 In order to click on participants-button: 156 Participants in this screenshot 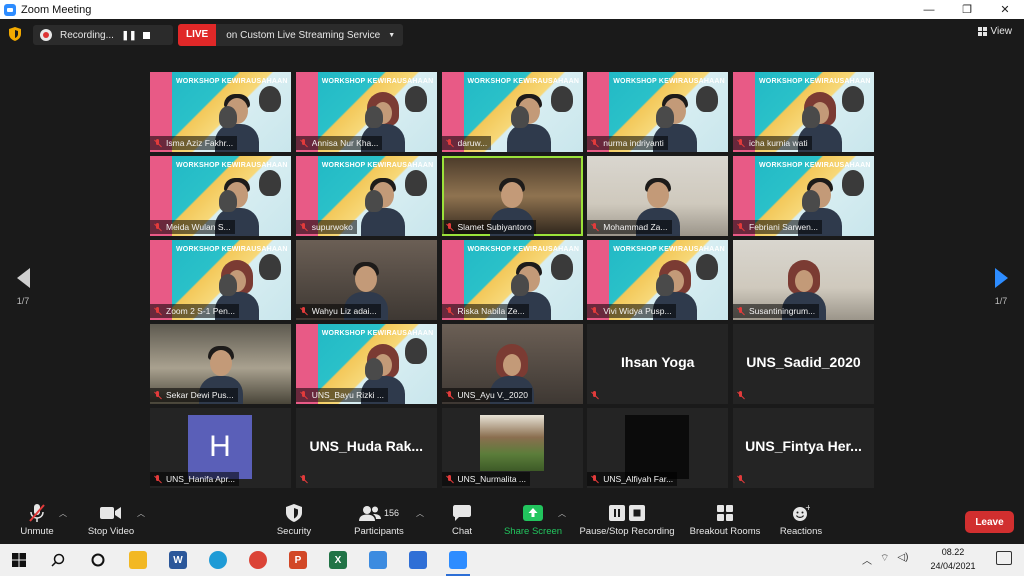, I will do `click(379, 519)`.